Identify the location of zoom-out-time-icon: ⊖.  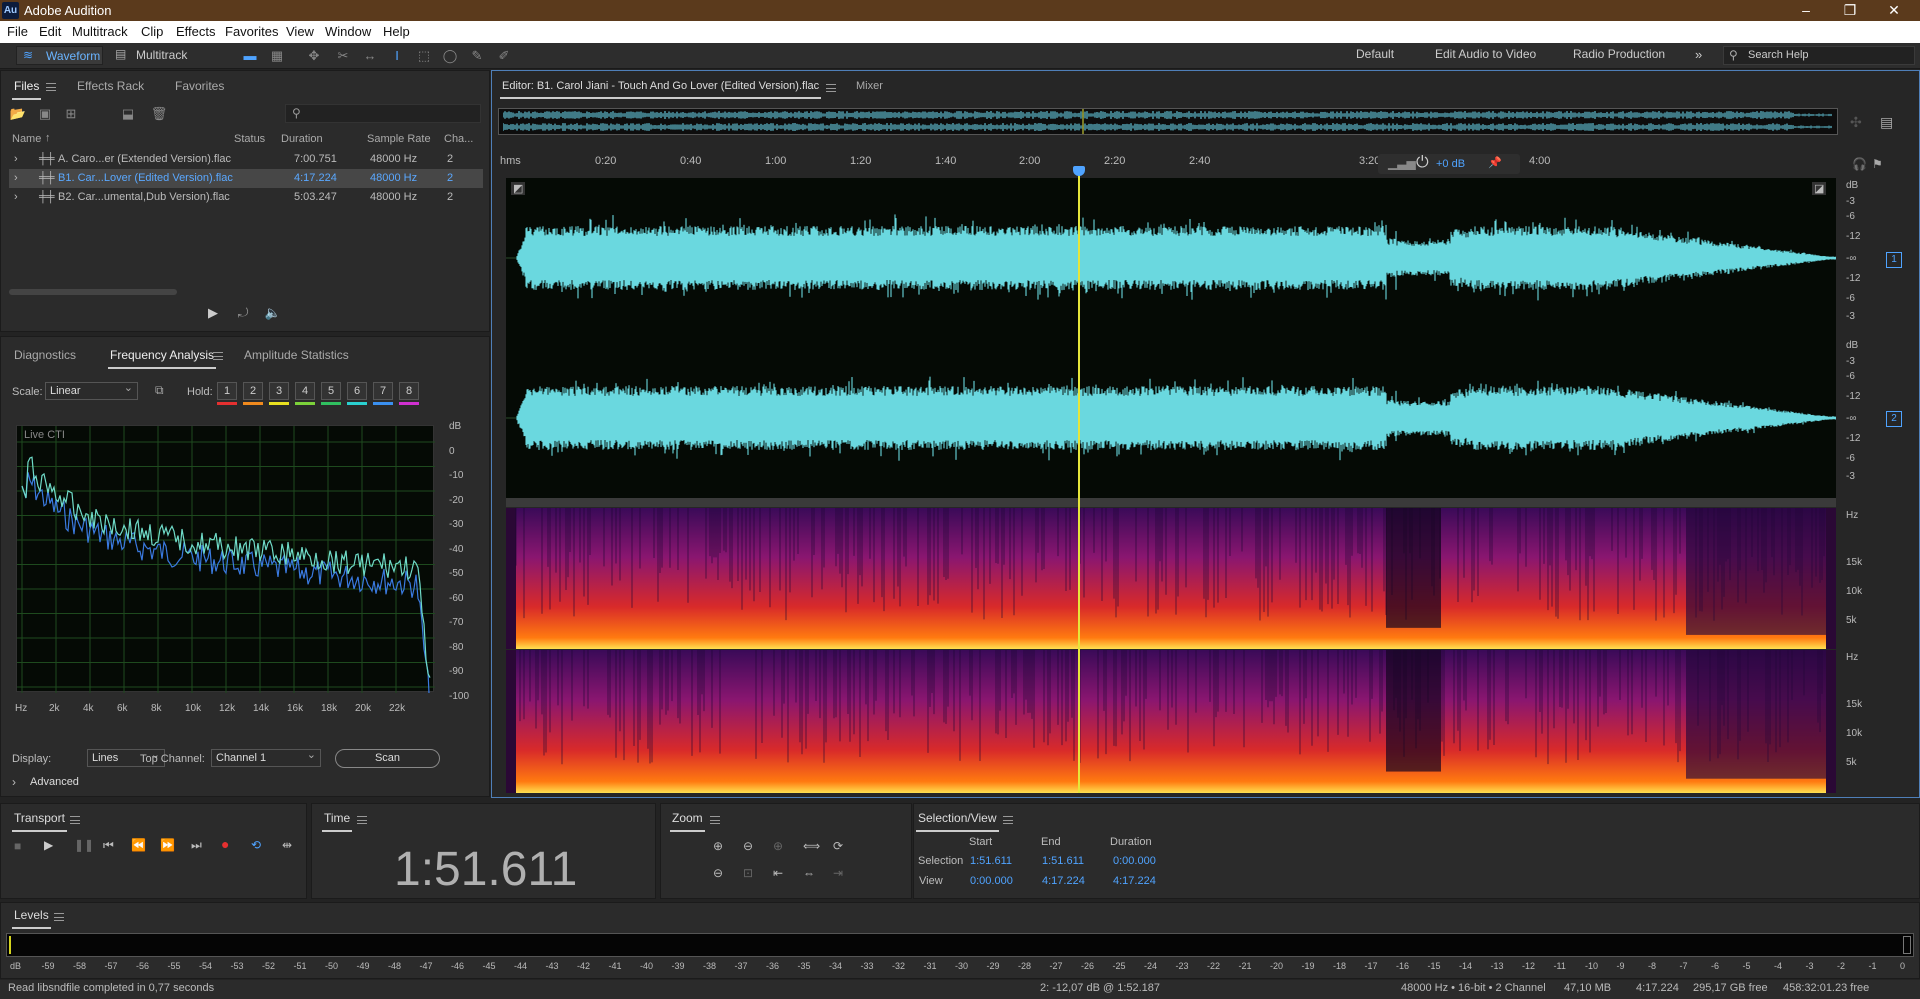
(718, 873).